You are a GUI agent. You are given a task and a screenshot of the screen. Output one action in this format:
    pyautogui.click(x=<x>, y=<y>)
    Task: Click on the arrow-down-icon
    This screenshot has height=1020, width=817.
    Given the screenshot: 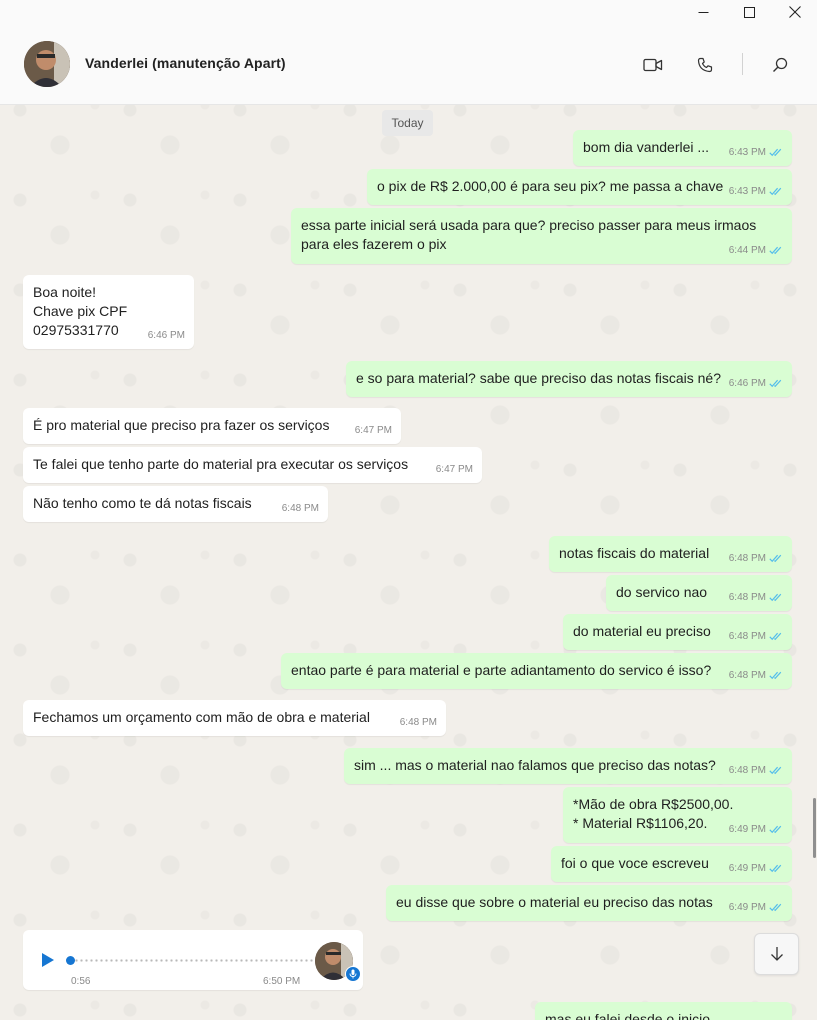 What is the action you would take?
    pyautogui.click(x=776, y=954)
    